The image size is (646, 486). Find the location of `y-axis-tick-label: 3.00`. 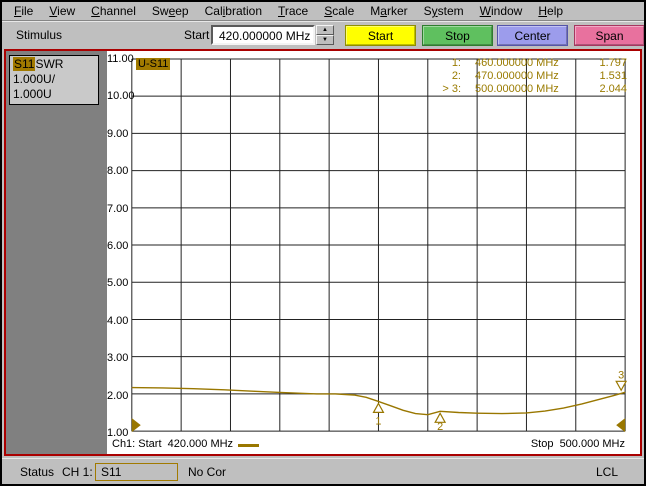

y-axis-tick-label: 3.00 is located at coordinates (118, 358).